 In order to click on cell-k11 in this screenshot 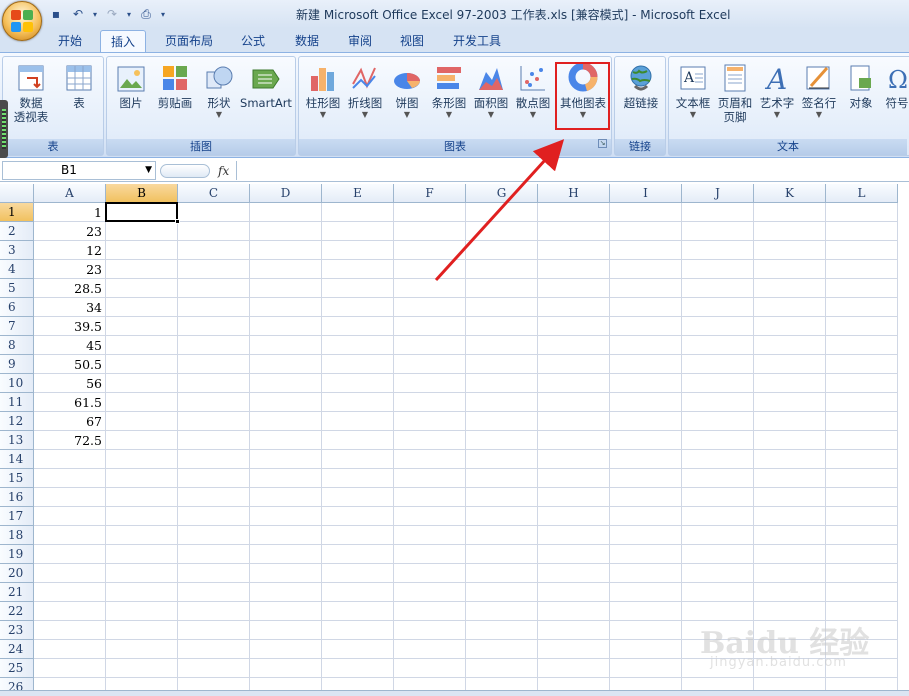, I will do `click(790, 402)`.